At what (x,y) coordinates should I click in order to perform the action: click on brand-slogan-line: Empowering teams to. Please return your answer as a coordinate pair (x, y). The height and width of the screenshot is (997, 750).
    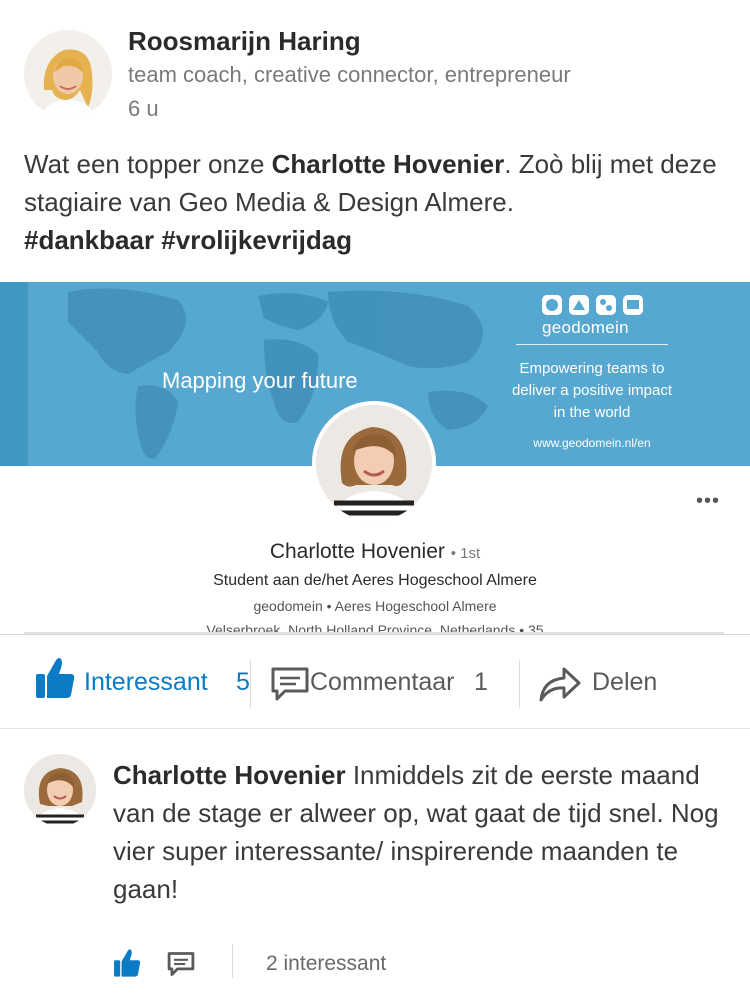
    Looking at the image, I should click on (592, 368).